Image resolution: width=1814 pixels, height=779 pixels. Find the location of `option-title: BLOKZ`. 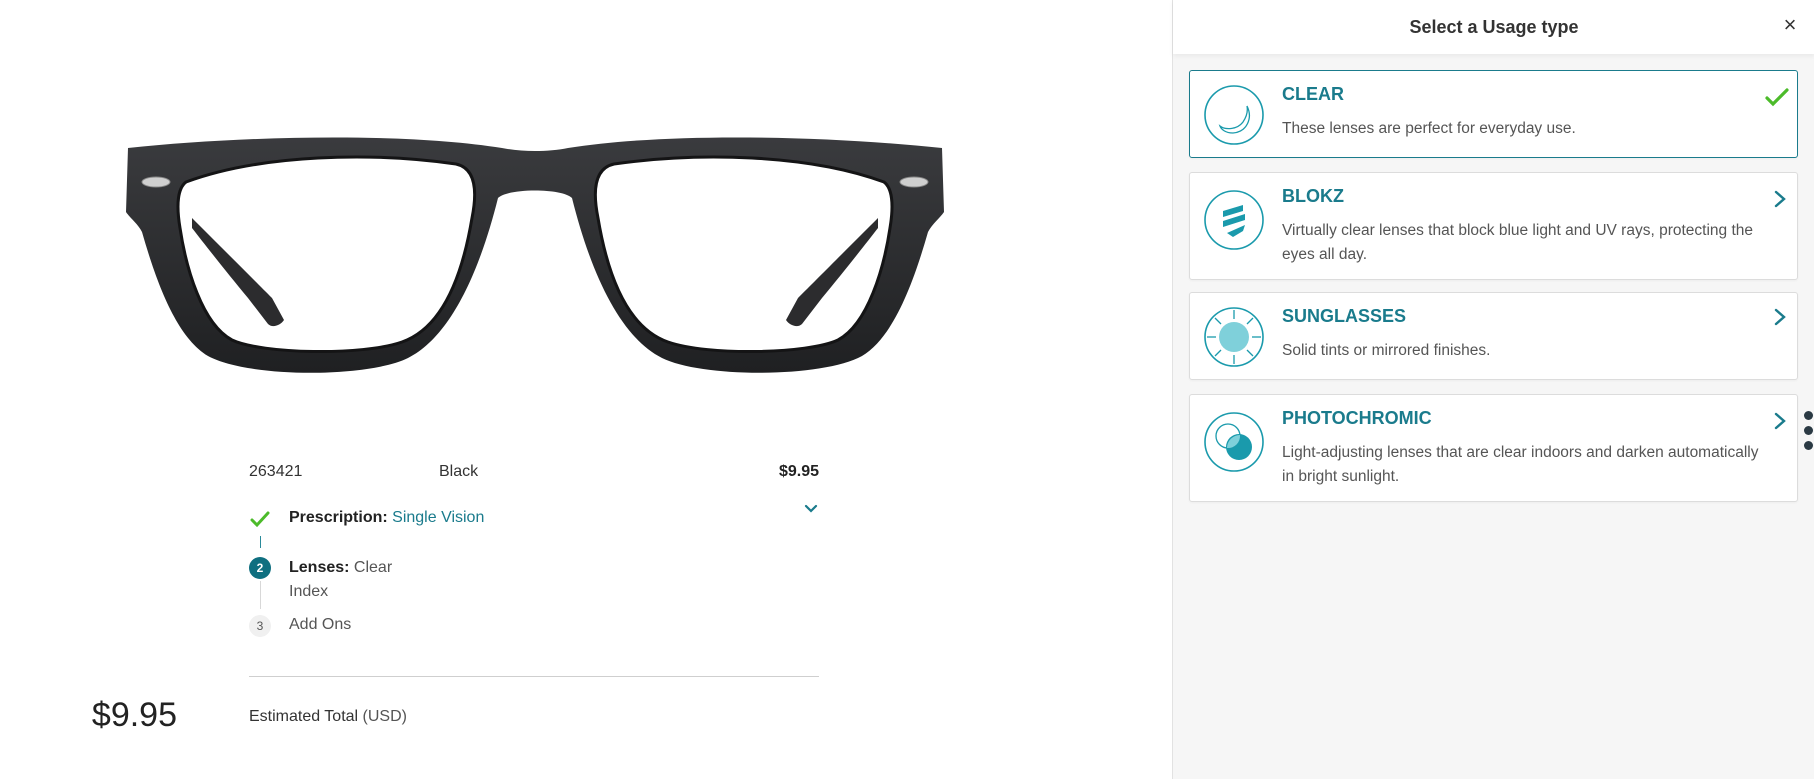

option-title: BLOKZ is located at coordinates (1313, 196).